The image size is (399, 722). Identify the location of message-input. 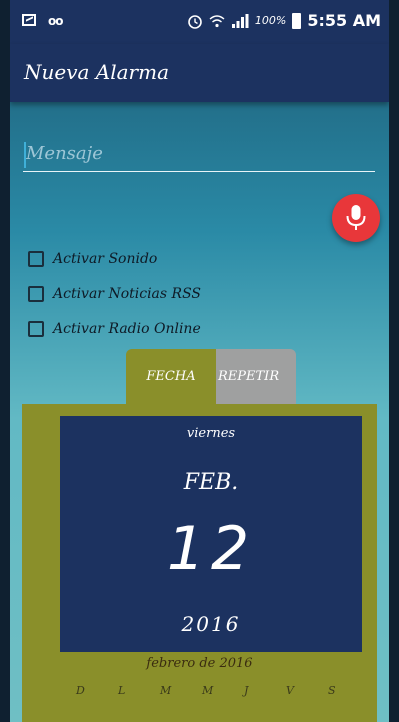
(199, 154).